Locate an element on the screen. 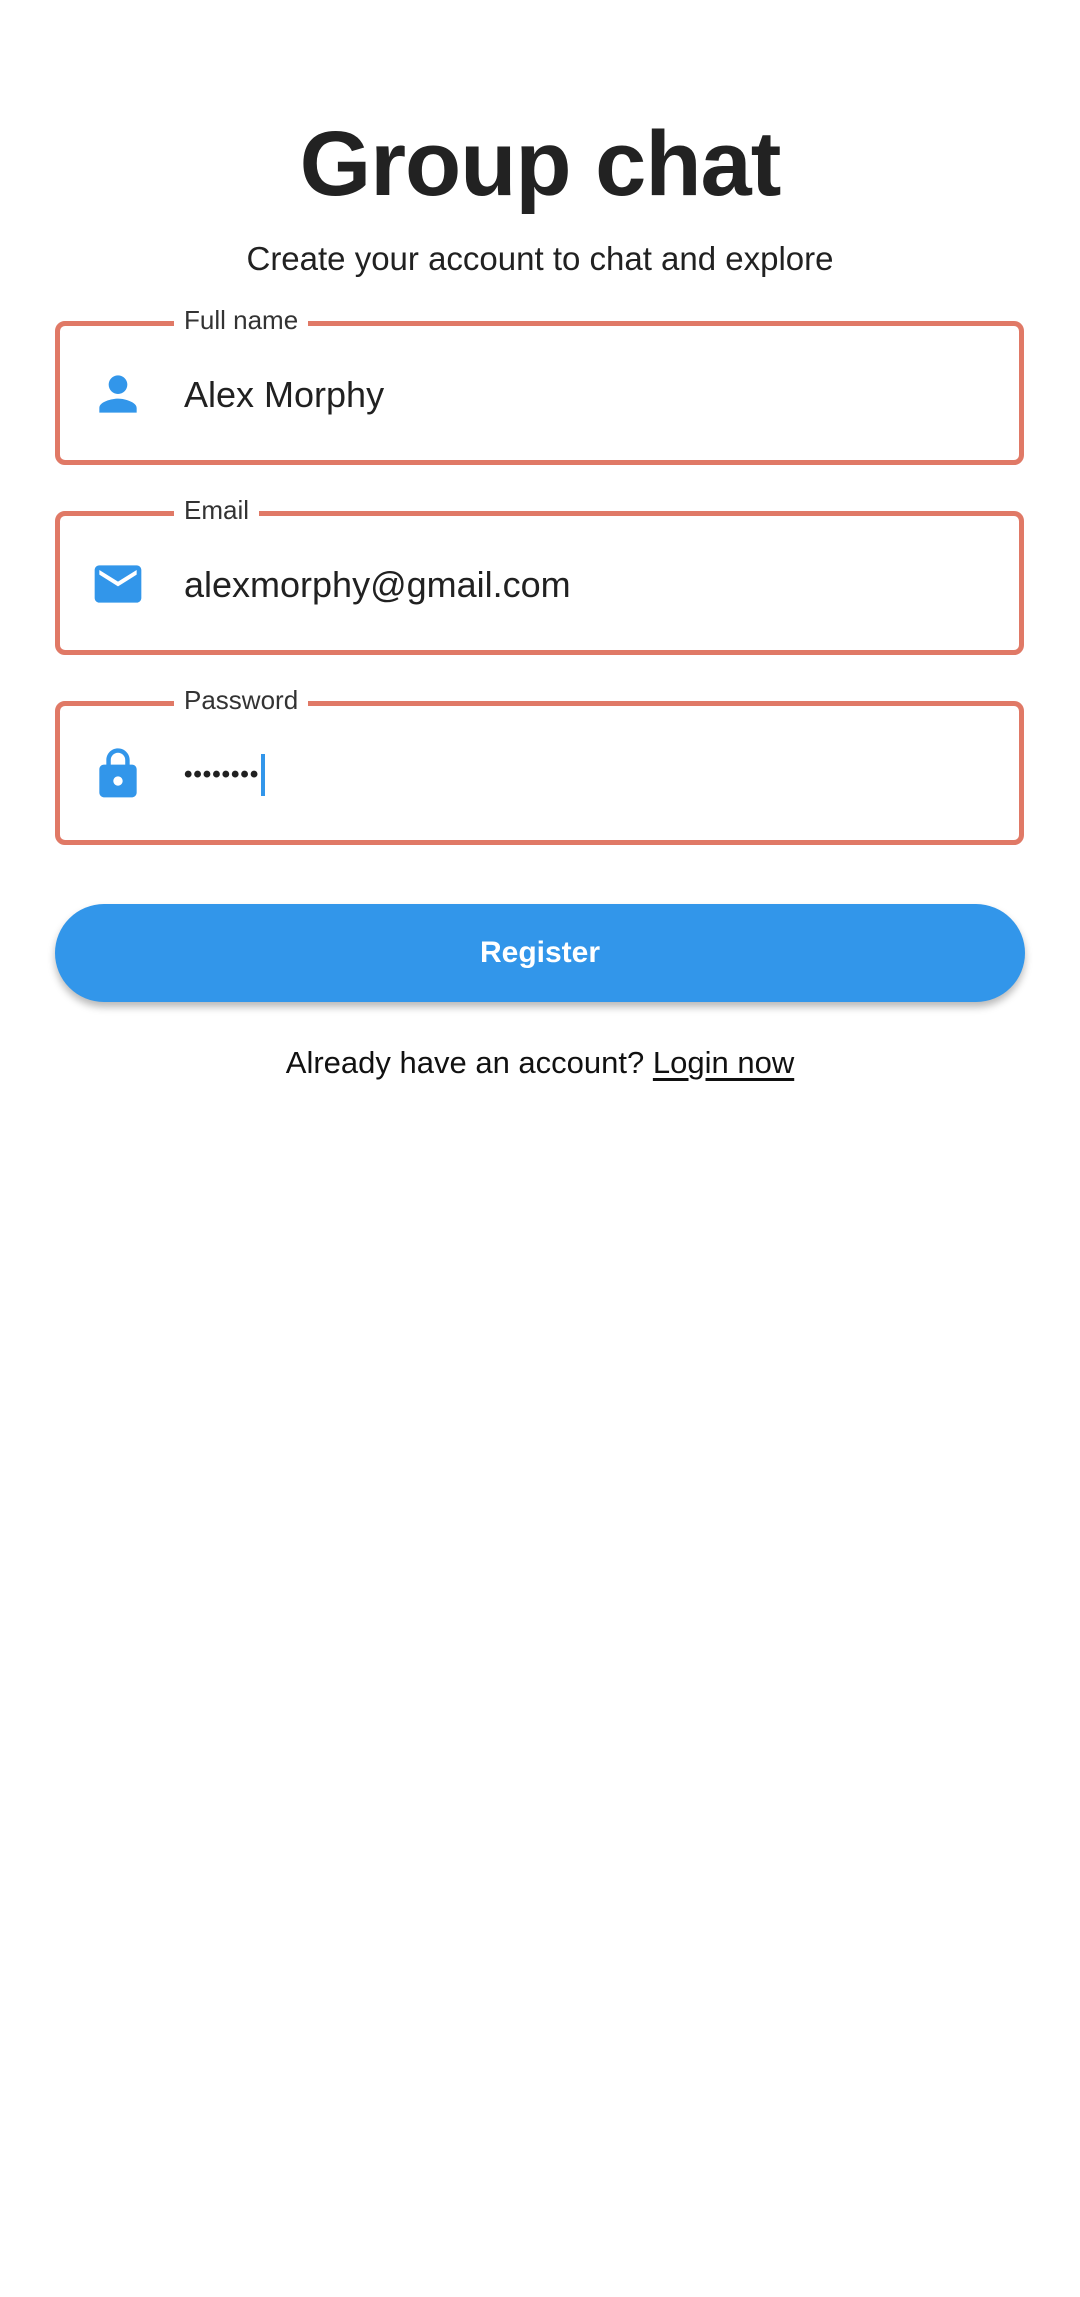 This screenshot has height=2297, width=1080. password-input: •••••••• is located at coordinates (225, 775).